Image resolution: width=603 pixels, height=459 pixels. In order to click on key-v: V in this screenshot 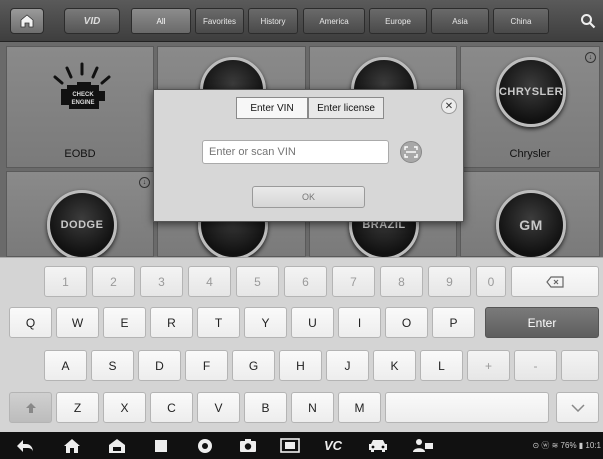, I will do `click(218, 407)`.